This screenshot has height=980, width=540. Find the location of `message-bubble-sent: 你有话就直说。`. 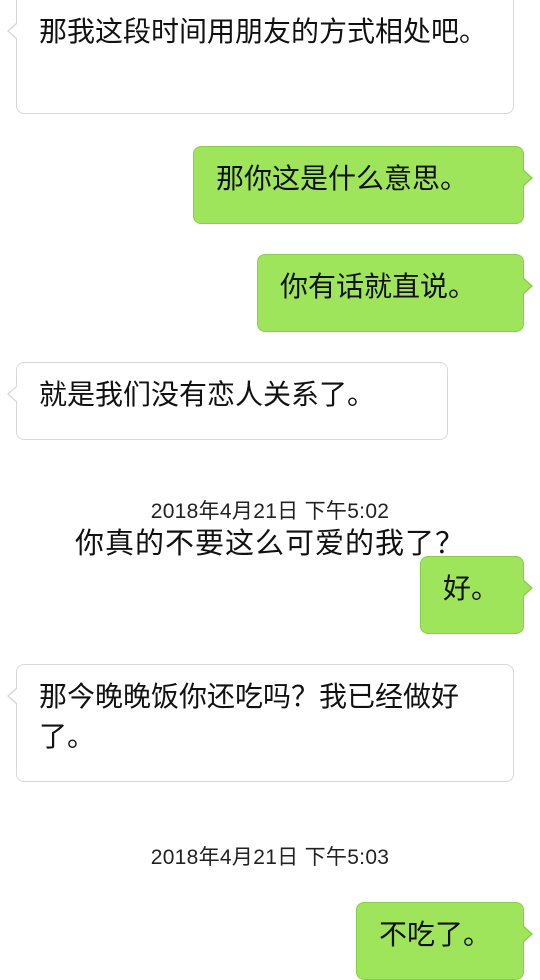

message-bubble-sent: 你有话就直说。 is located at coordinates (395, 293).